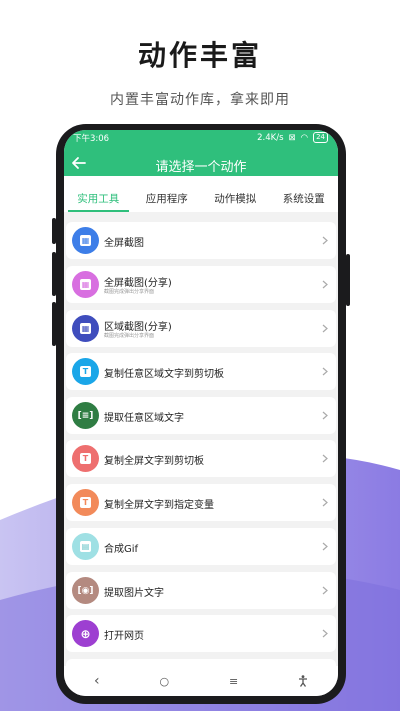 The width and height of the screenshot is (400, 711). I want to click on category-tabs: 实用工具 应用程序 动作模拟 系统设置, so click(201, 194).